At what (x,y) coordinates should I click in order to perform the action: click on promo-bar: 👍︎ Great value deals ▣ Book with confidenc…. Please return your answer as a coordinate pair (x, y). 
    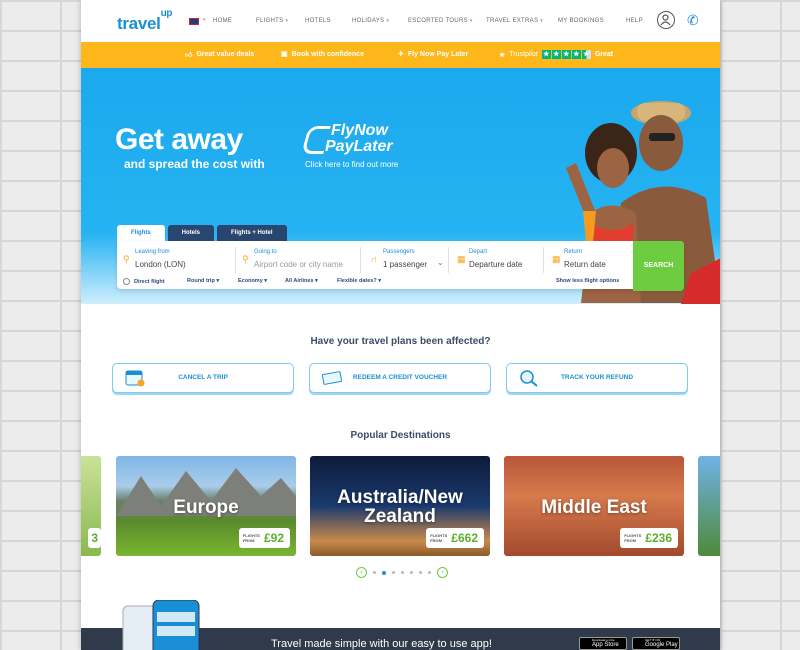
    Looking at the image, I should click on (400, 55).